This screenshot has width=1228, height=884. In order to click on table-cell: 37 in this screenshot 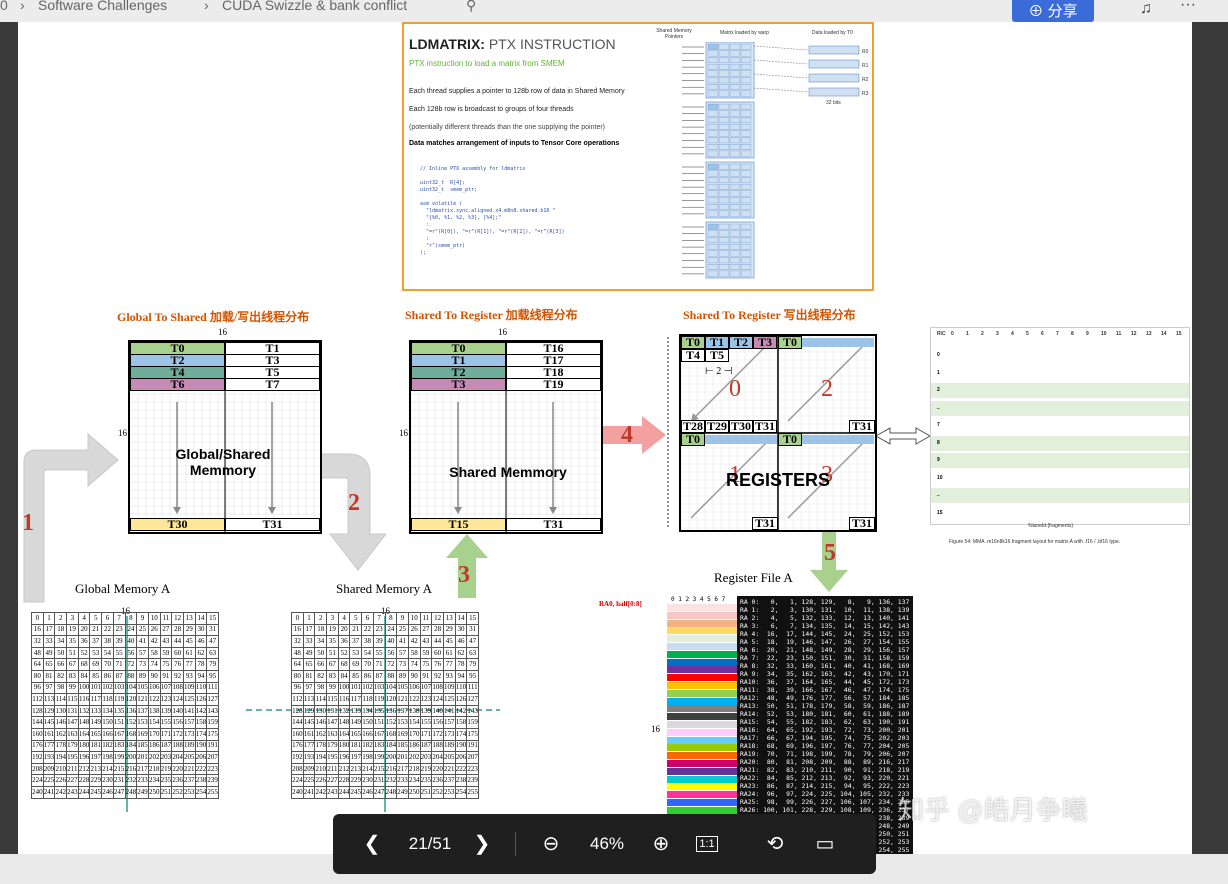, I will do `click(96, 641)`.